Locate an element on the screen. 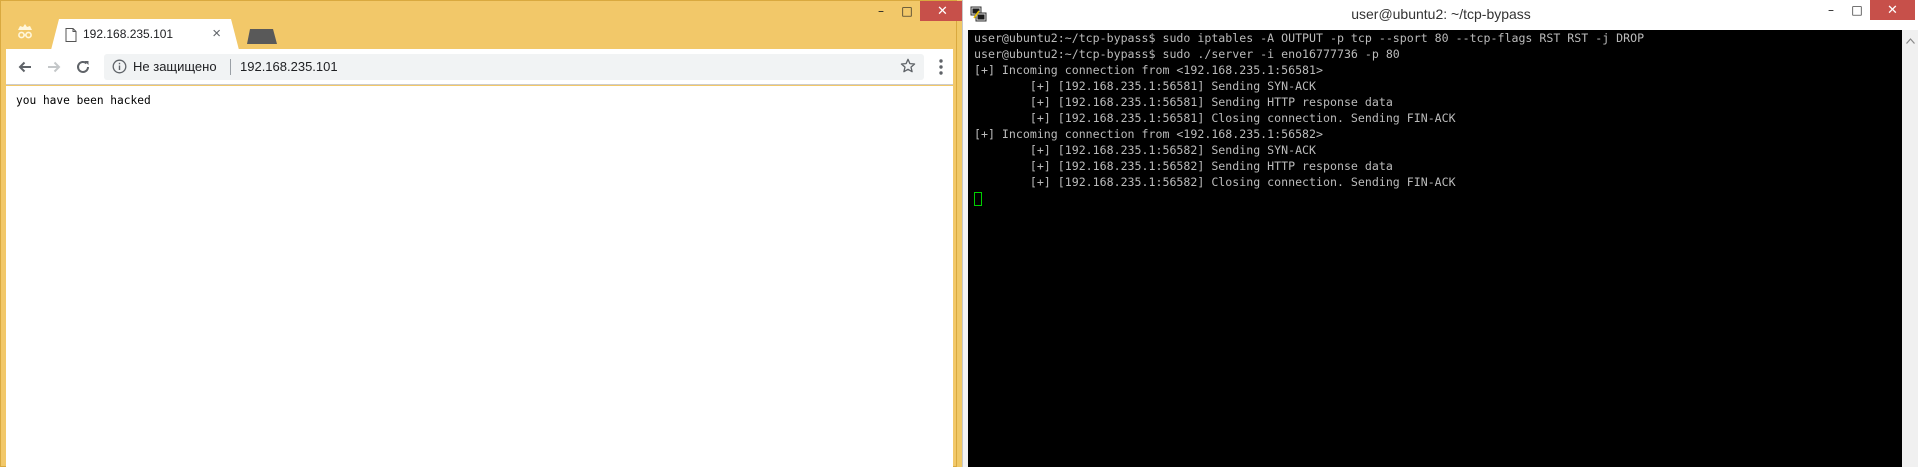 The height and width of the screenshot is (467, 1918). browser-titlebar: 192.168.235.101 × – □ ✕ is located at coordinates (483, 25).